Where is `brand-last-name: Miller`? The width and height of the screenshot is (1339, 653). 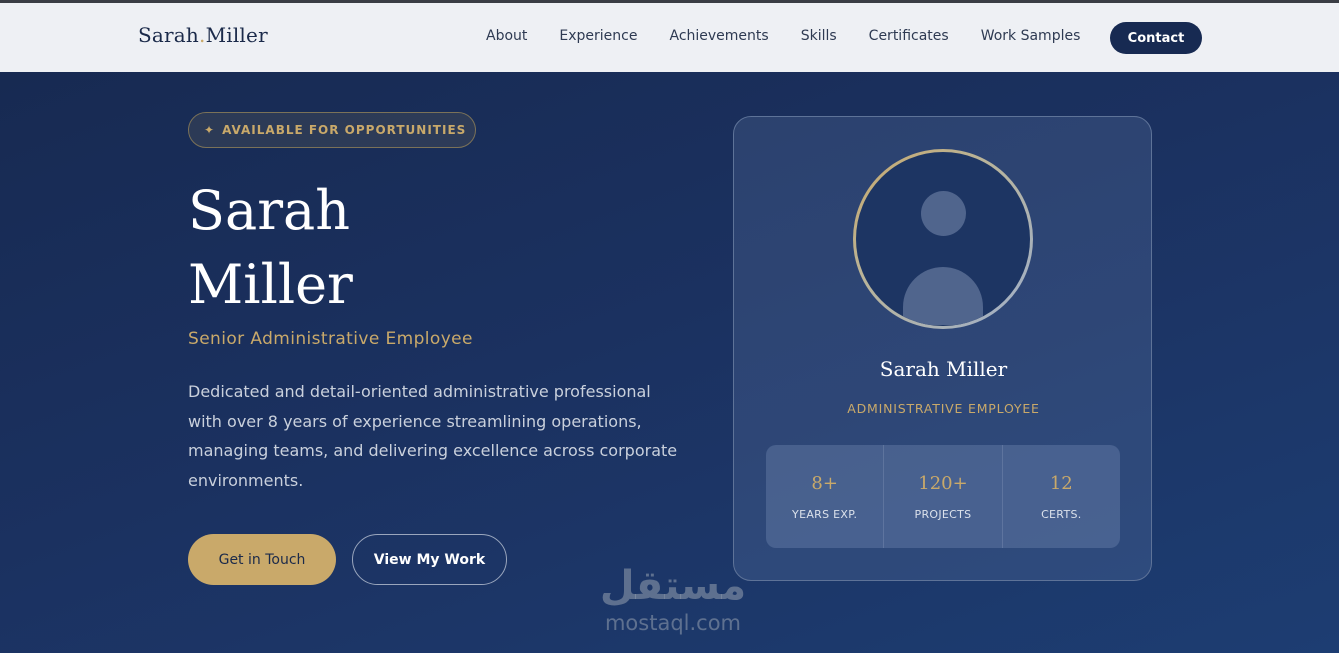 brand-last-name: Miller is located at coordinates (236, 35).